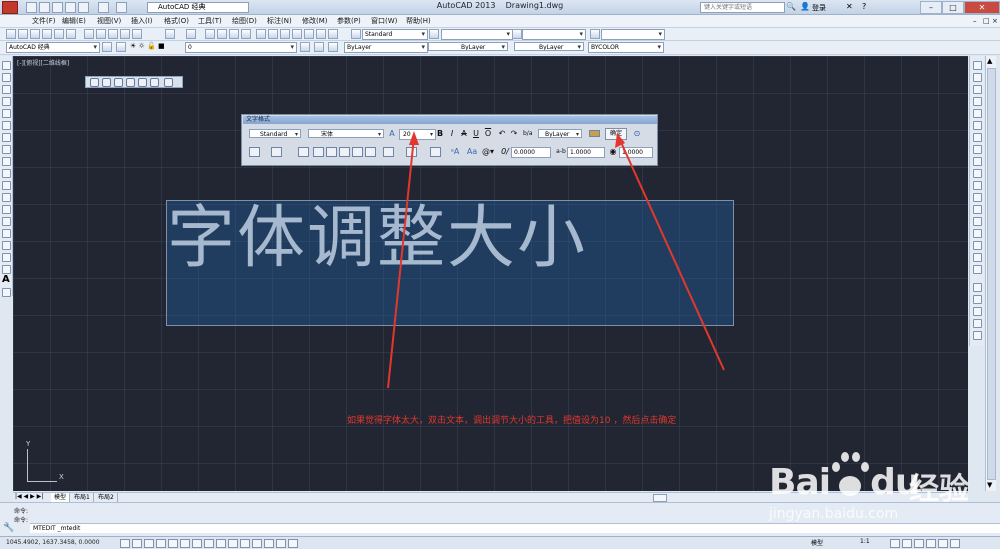  Describe the element at coordinates (977, 299) in the screenshot. I see `group-icon` at that location.